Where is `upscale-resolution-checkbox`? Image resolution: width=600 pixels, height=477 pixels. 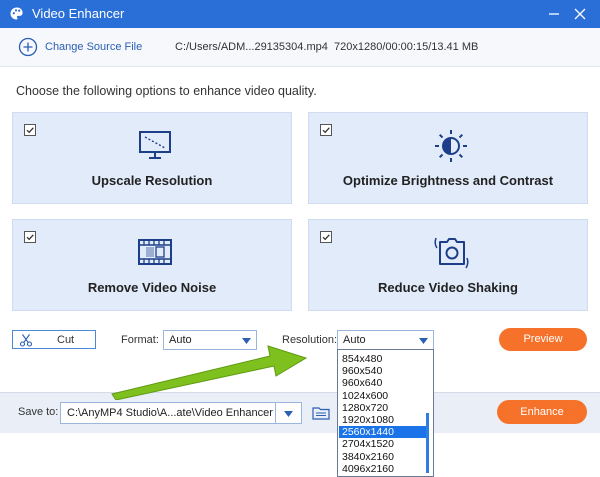 upscale-resolution-checkbox is located at coordinates (30, 130).